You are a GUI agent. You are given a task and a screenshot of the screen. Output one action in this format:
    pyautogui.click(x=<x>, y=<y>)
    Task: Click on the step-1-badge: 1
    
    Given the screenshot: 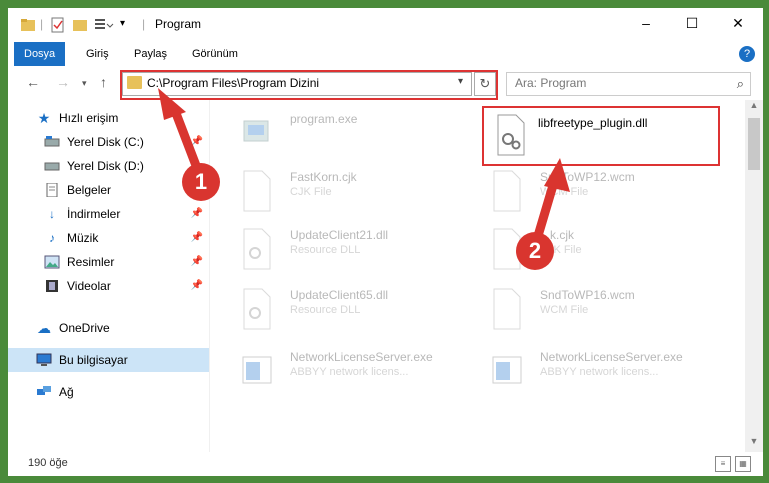 What is the action you would take?
    pyautogui.click(x=201, y=182)
    